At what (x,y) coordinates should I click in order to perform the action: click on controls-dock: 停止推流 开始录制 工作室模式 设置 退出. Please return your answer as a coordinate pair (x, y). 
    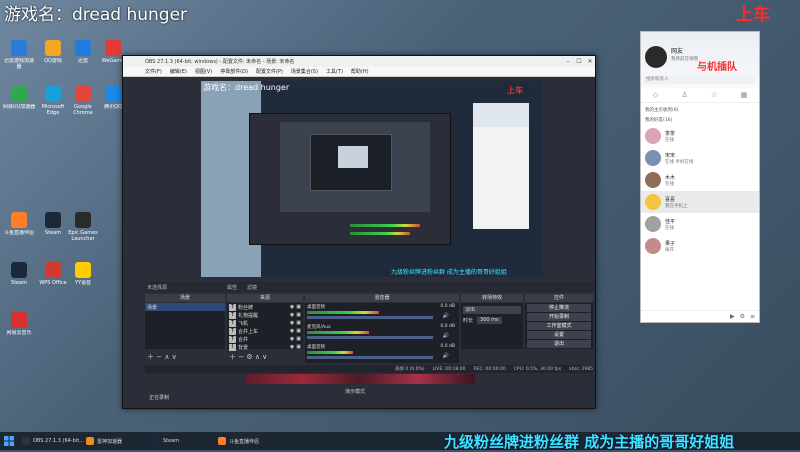
    Looking at the image, I should click on (559, 326).